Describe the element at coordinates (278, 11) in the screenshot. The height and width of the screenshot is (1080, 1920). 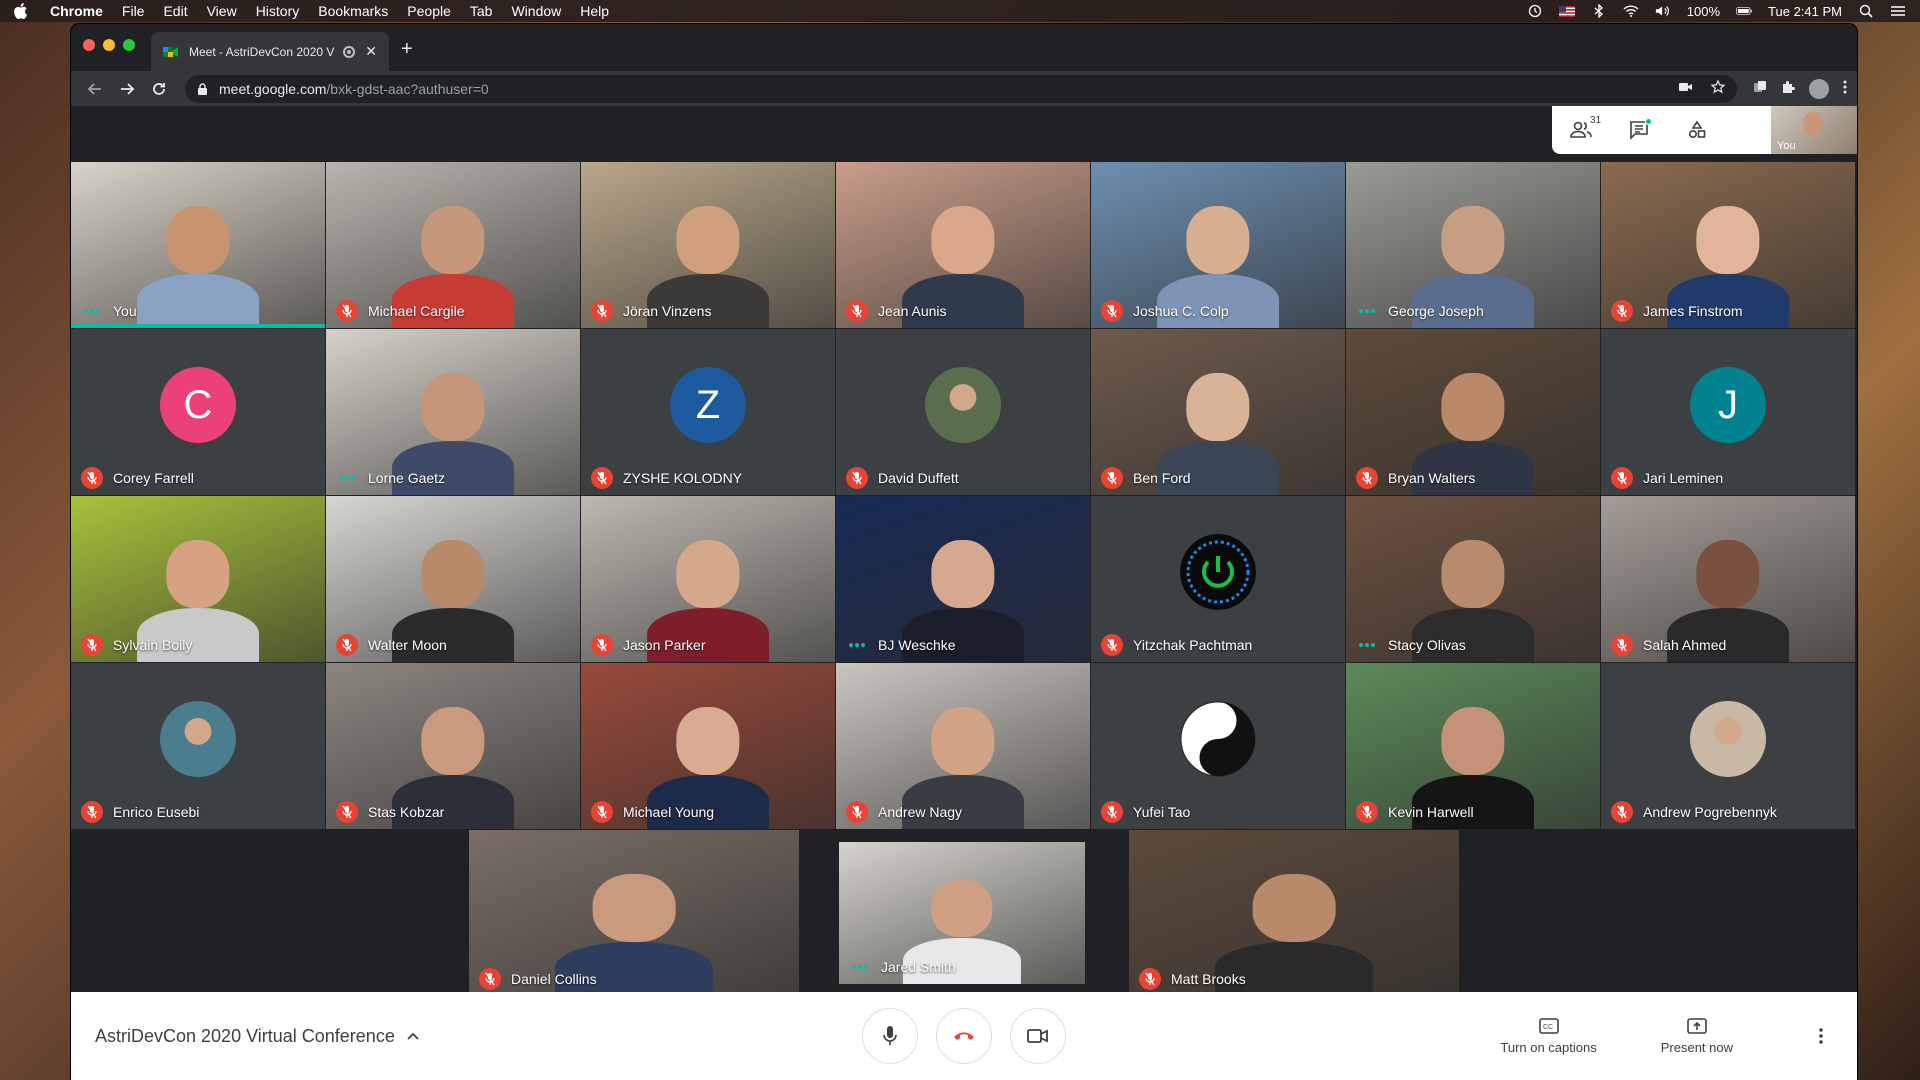
I see `menu-history: History` at that location.